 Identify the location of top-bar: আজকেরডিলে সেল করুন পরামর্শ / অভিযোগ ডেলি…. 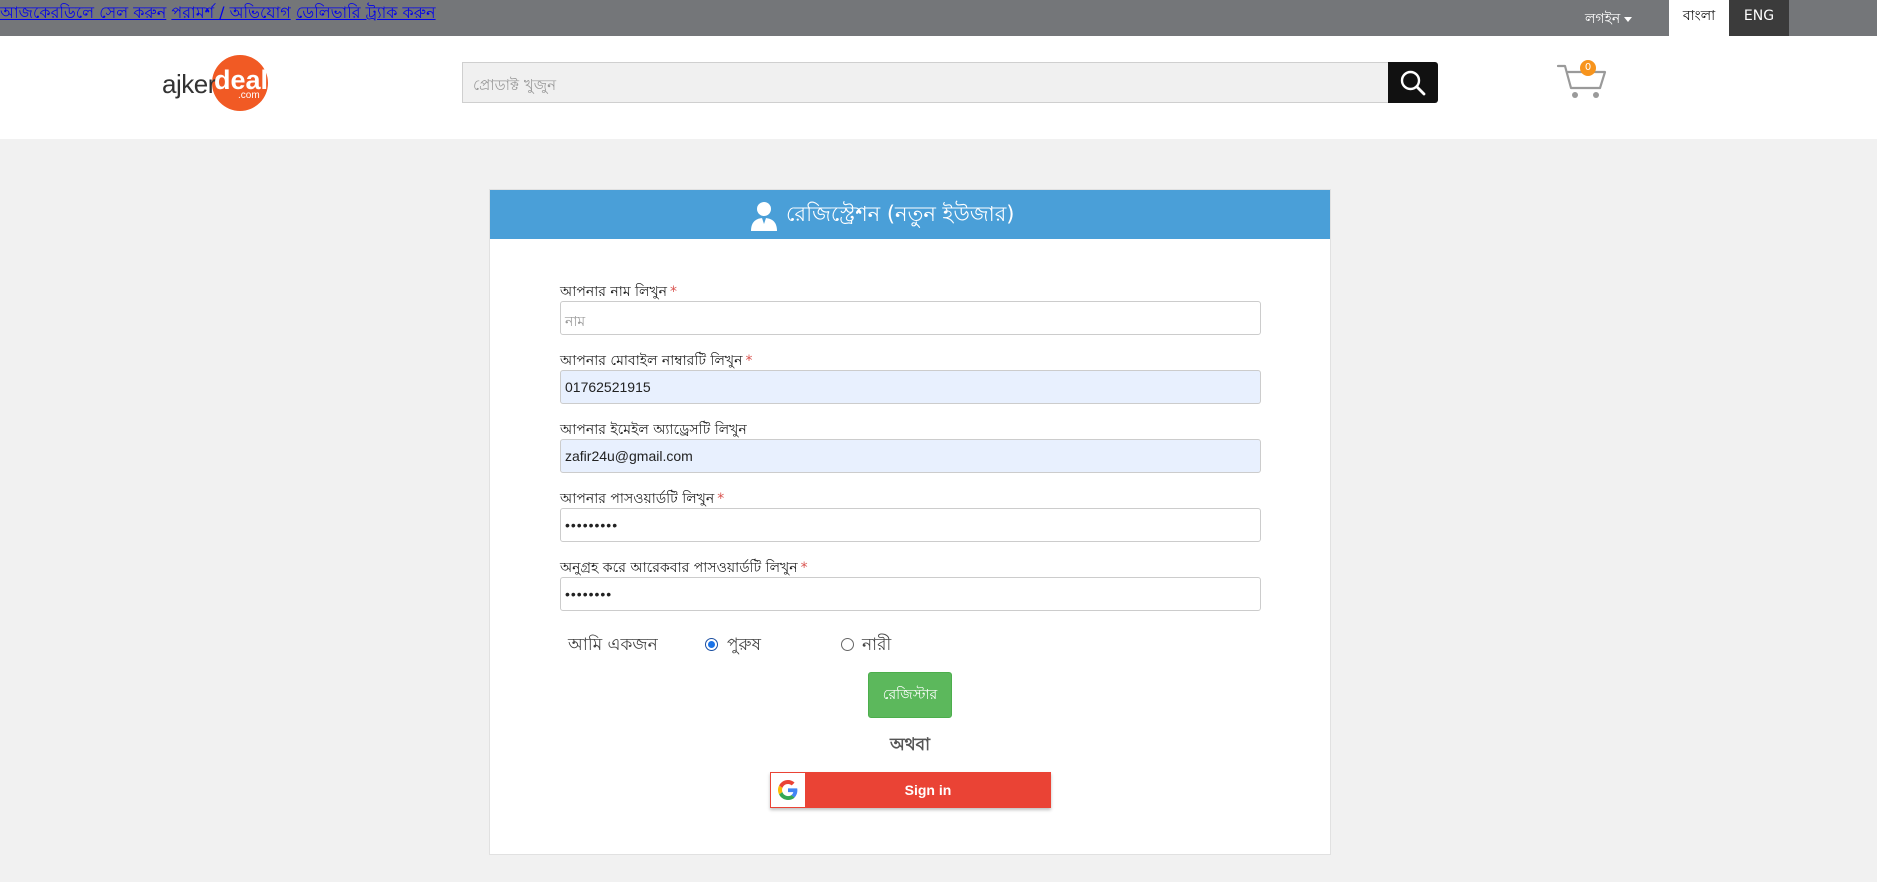
(938, 18).